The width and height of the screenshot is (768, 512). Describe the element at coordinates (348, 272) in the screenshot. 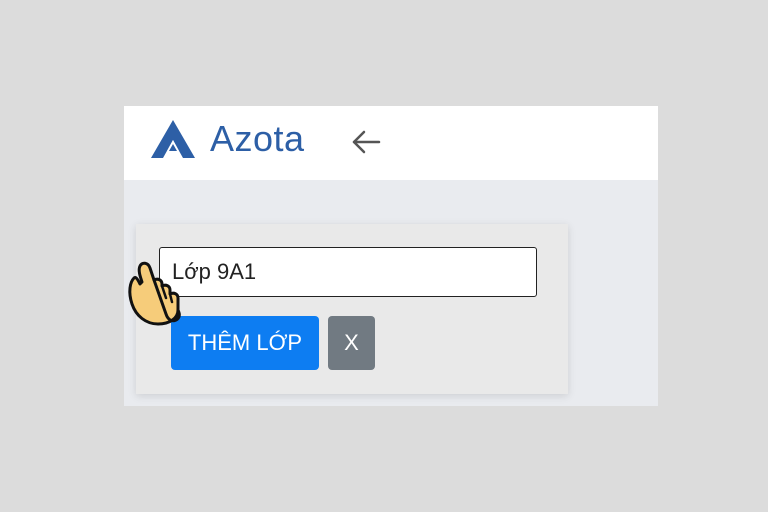

I see `class-name-input` at that location.